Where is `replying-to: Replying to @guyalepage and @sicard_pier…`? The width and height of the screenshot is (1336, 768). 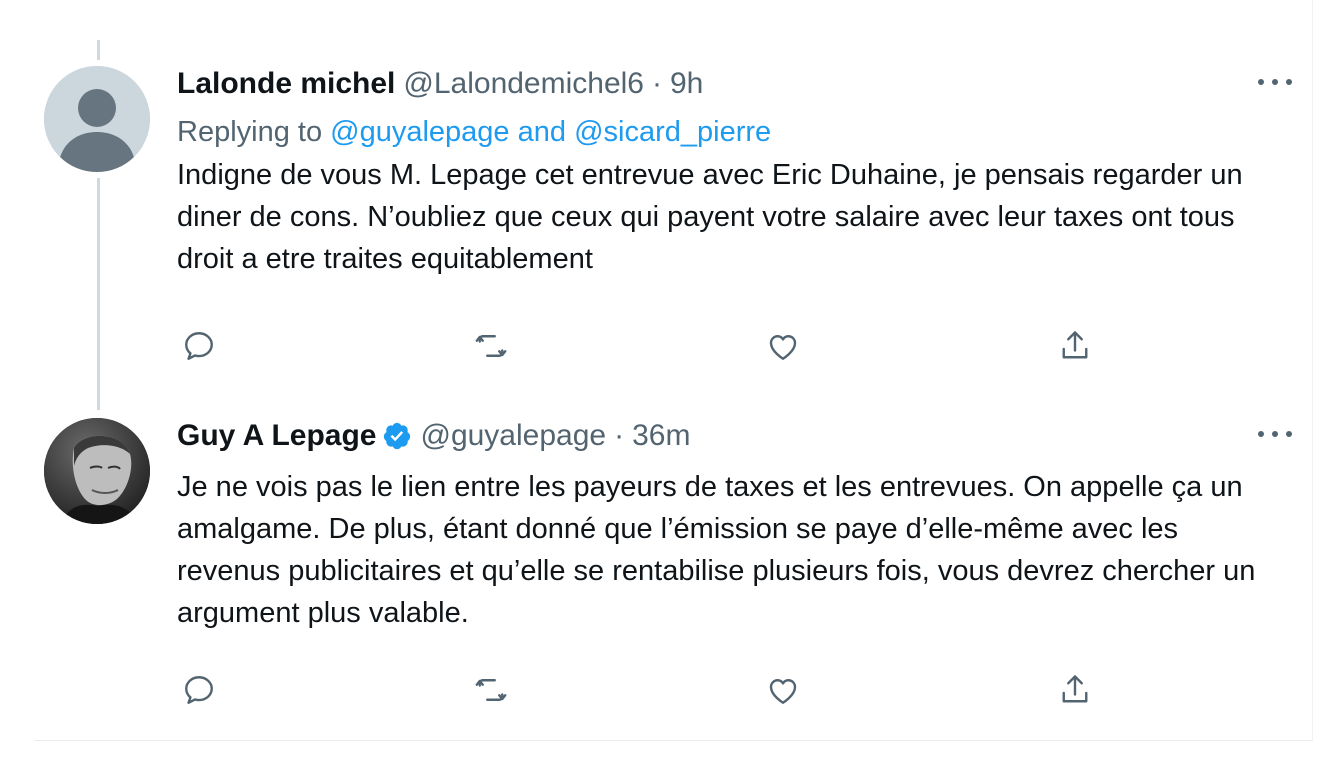
replying-to: Replying to @guyalepage and @sicard_pier… is located at coordinates (727, 132).